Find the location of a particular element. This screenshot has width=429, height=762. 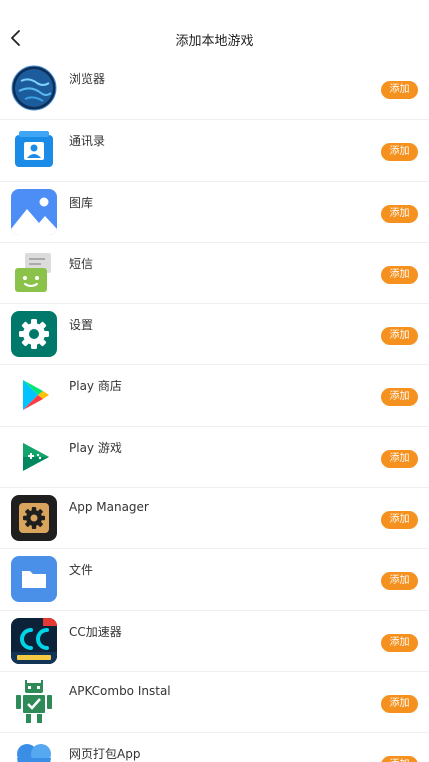

globe-icon is located at coordinates (34, 88).